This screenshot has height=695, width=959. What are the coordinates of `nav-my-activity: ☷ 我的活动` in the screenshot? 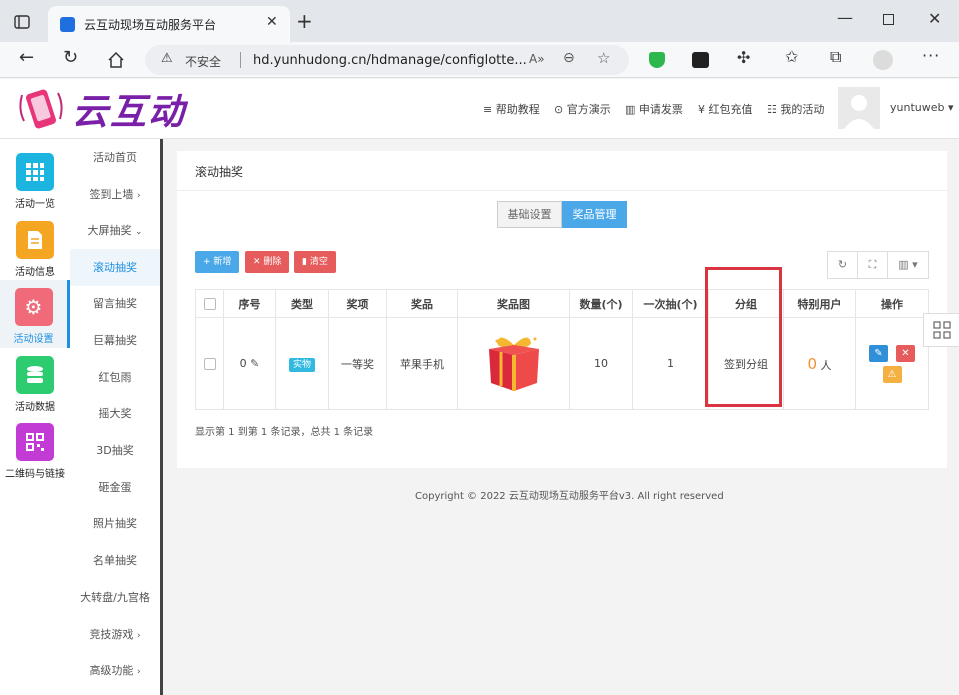 It's located at (795, 109).